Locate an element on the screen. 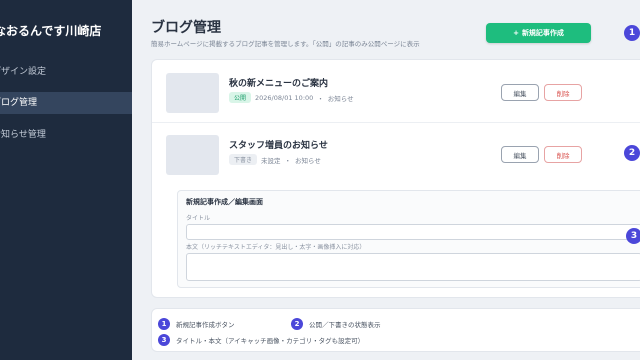  legend-number: 2 is located at coordinates (297, 324).